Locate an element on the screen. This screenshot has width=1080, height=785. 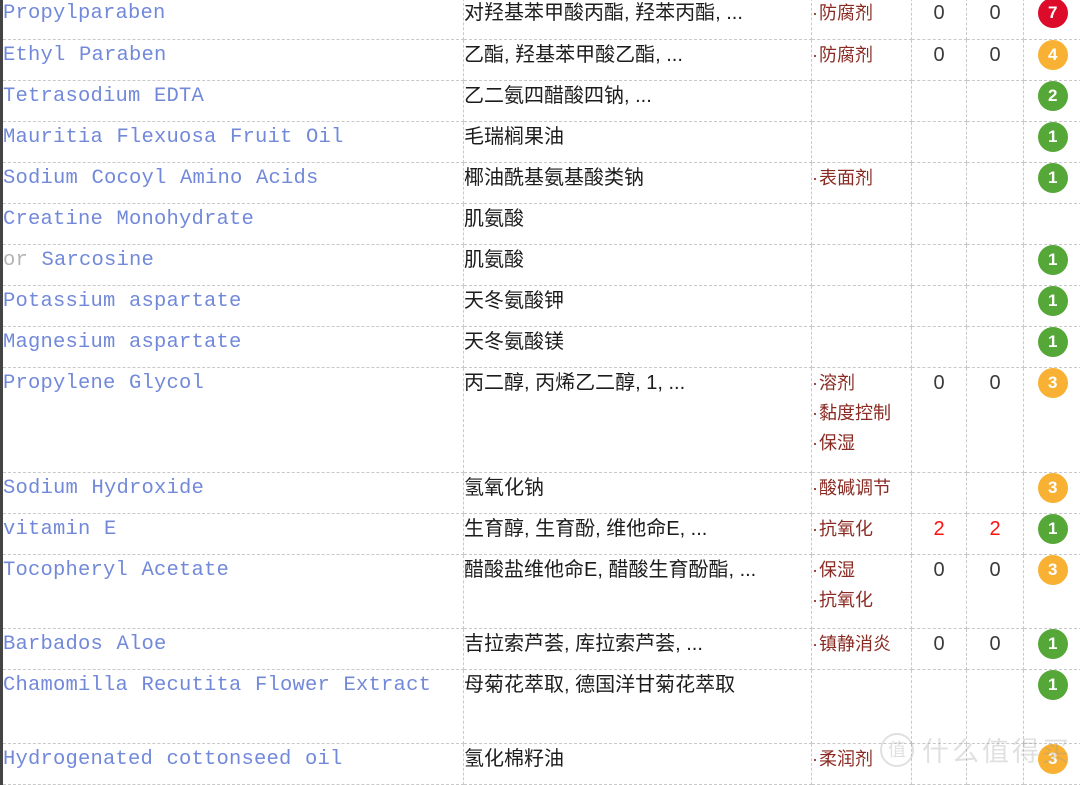
inci-name-text: Sarcosine is located at coordinates (98, 260).